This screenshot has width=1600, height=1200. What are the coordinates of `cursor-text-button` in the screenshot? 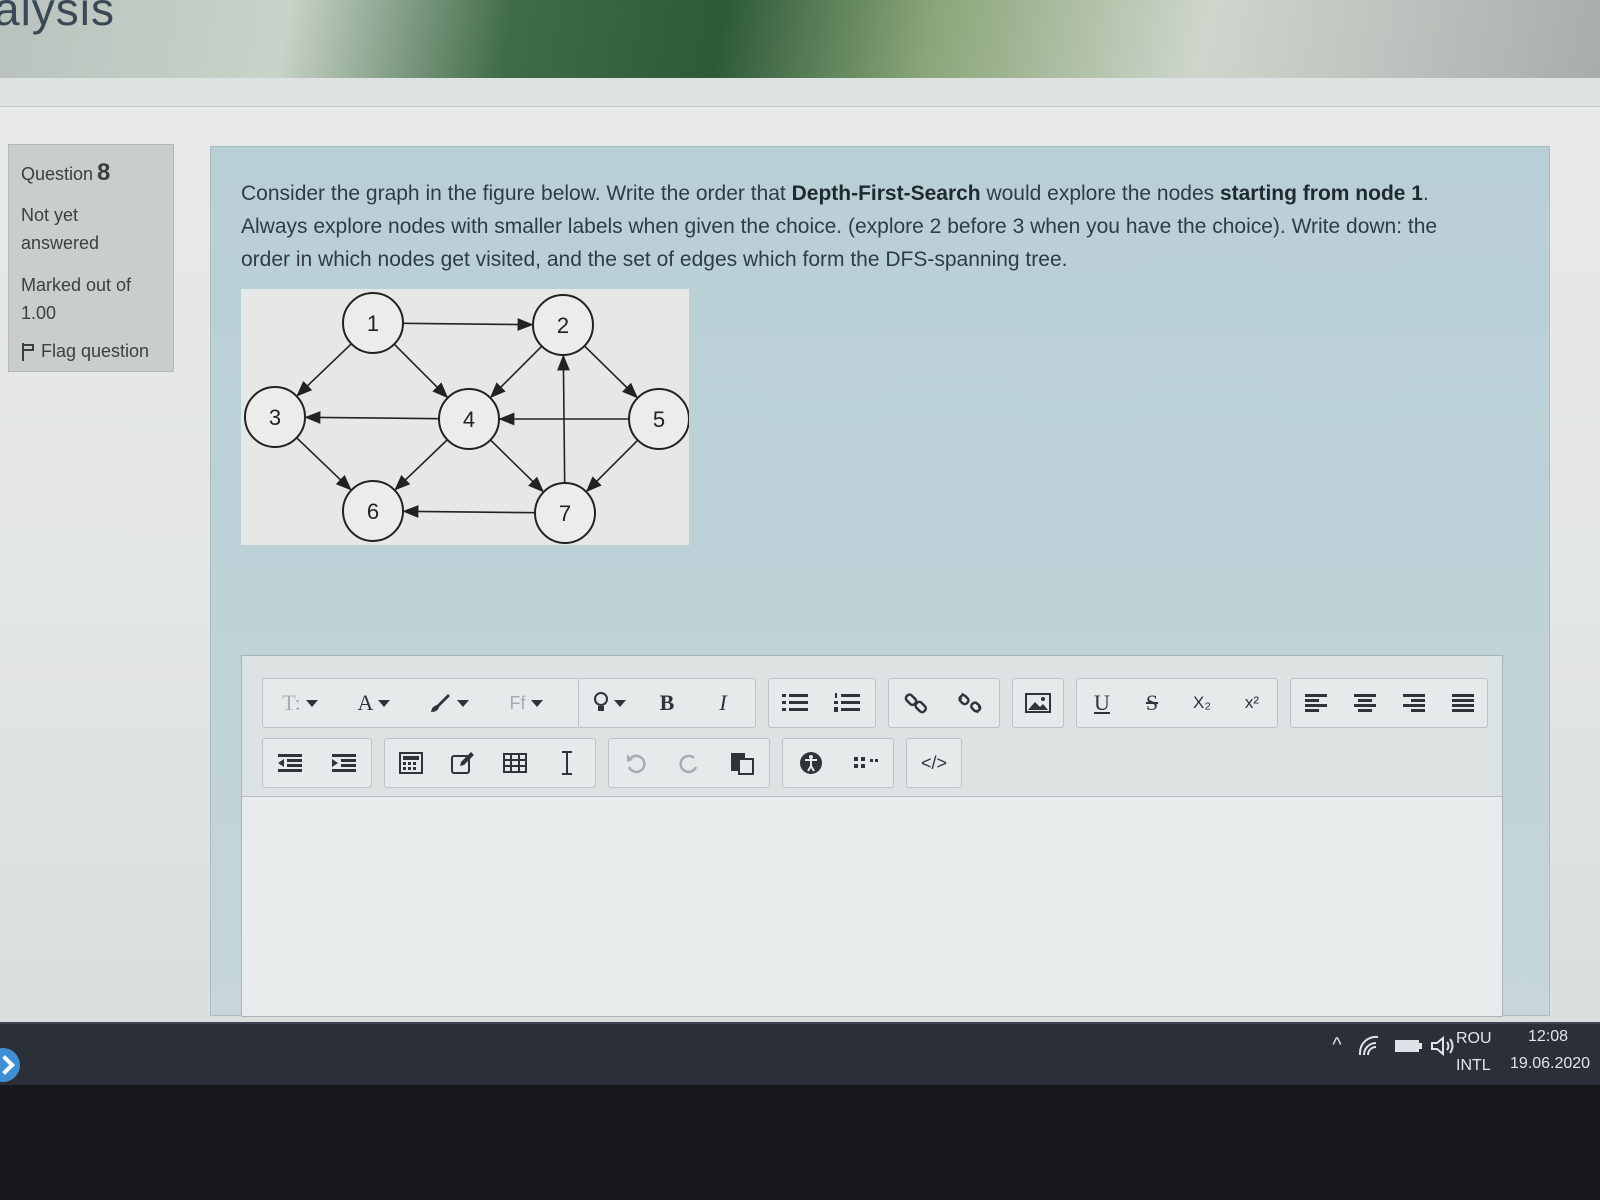 It's located at (567, 763).